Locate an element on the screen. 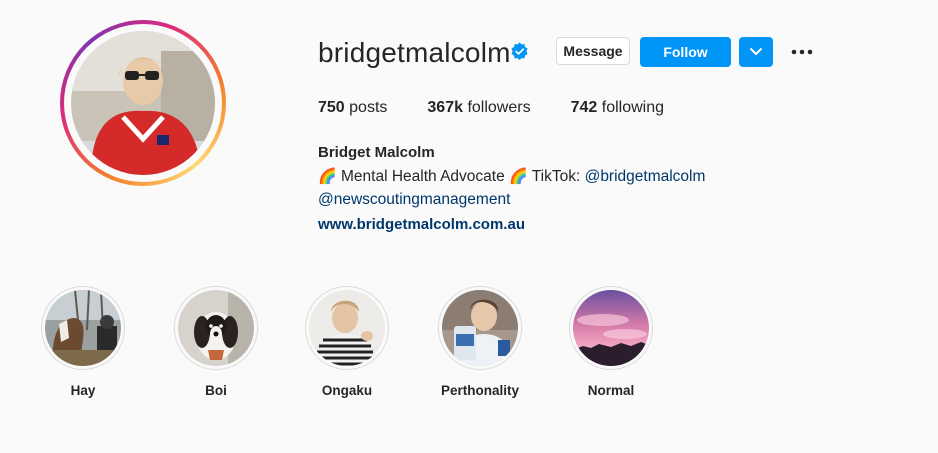 The image size is (938, 453). following-count: 742 is located at coordinates (584, 107).